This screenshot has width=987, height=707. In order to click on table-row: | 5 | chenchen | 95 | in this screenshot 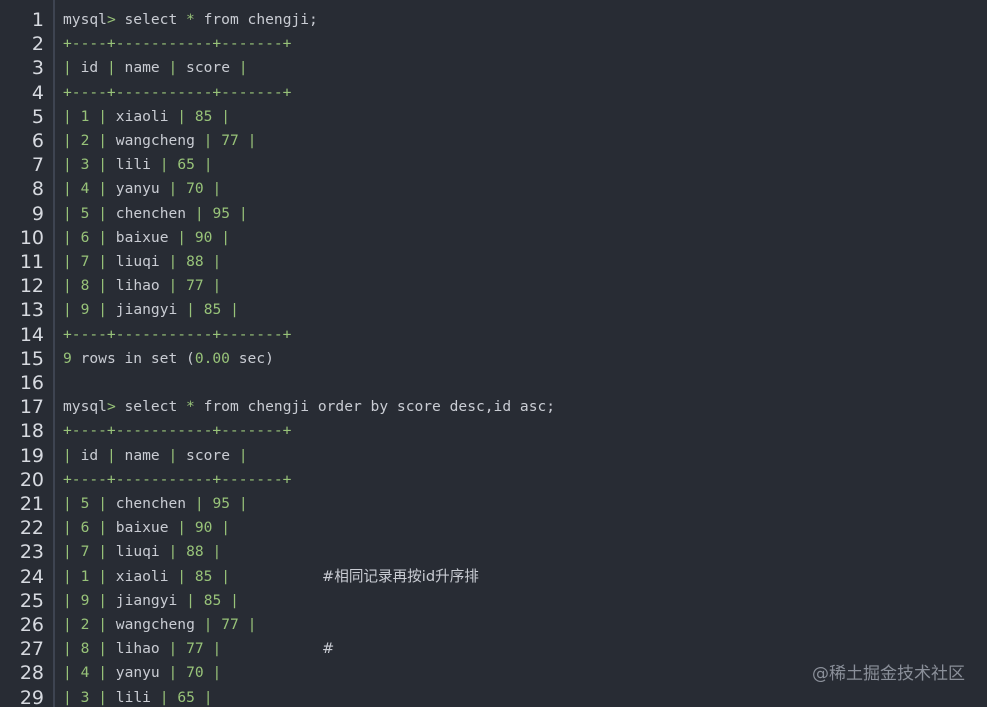, I will do `click(155, 504)`.